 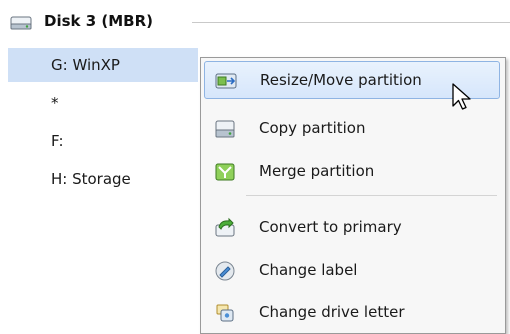 I want to click on disk-header: Disk 3 (MBR), so click(x=260, y=22).